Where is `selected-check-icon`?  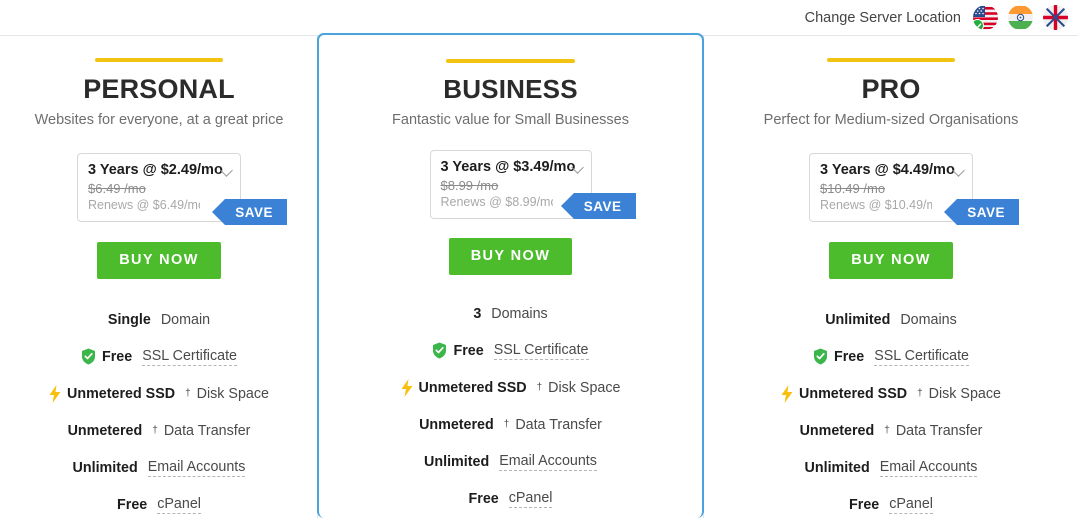 selected-check-icon is located at coordinates (978, 24).